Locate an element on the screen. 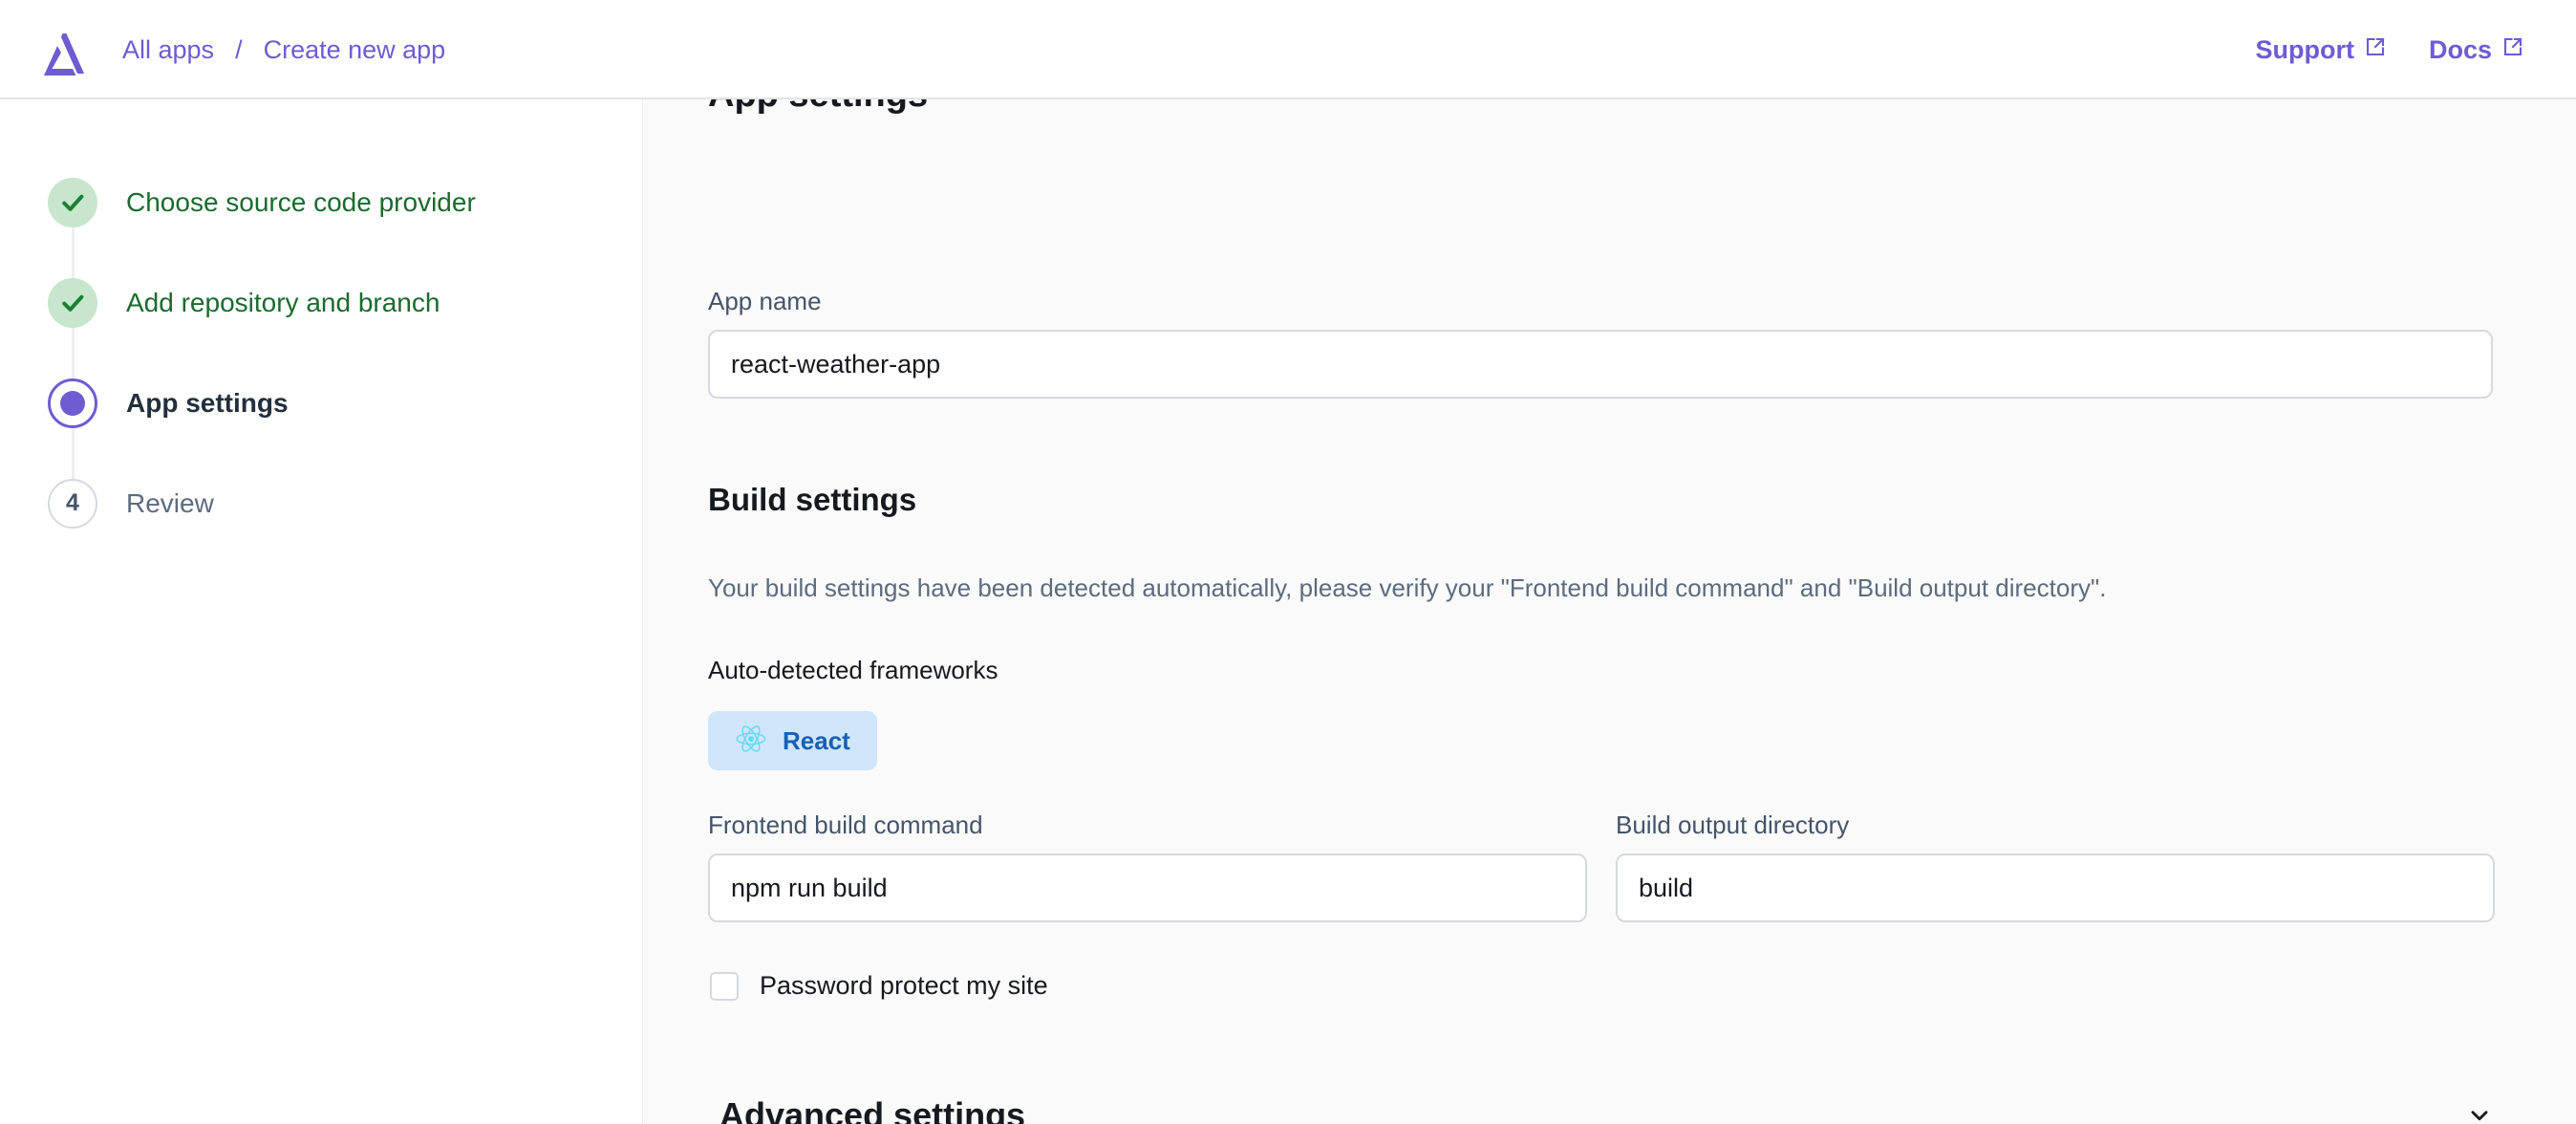  step-number: 4 is located at coordinates (72, 502).